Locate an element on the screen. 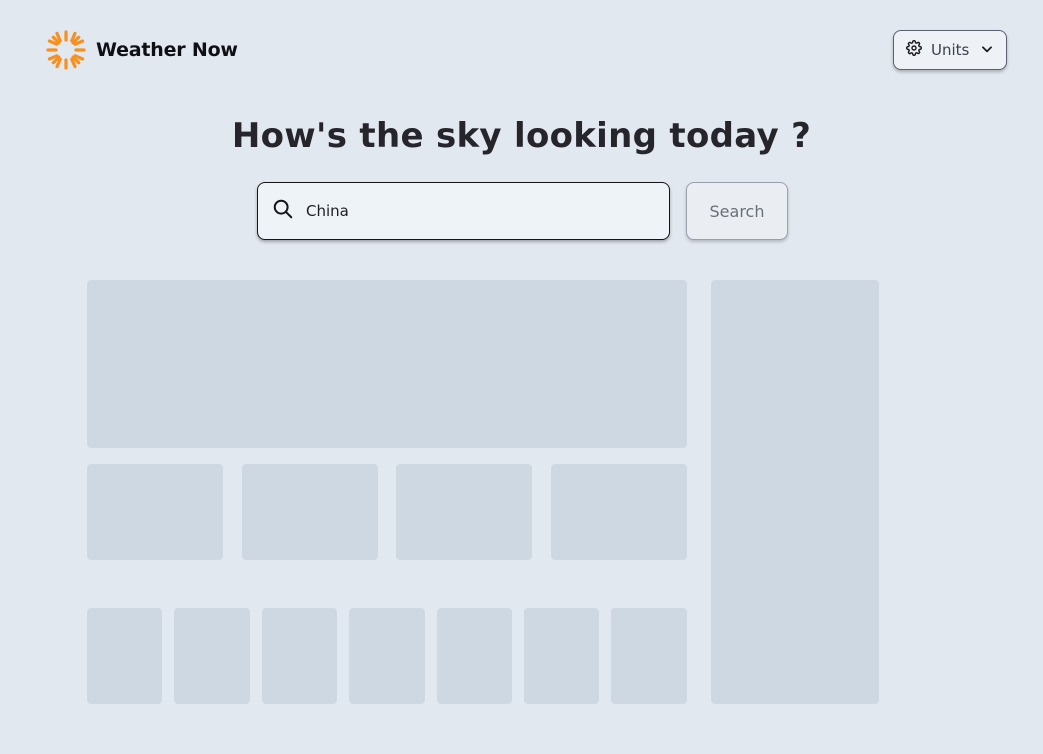 This screenshot has width=1043, height=754. app-logo: Weather Now is located at coordinates (142, 50).